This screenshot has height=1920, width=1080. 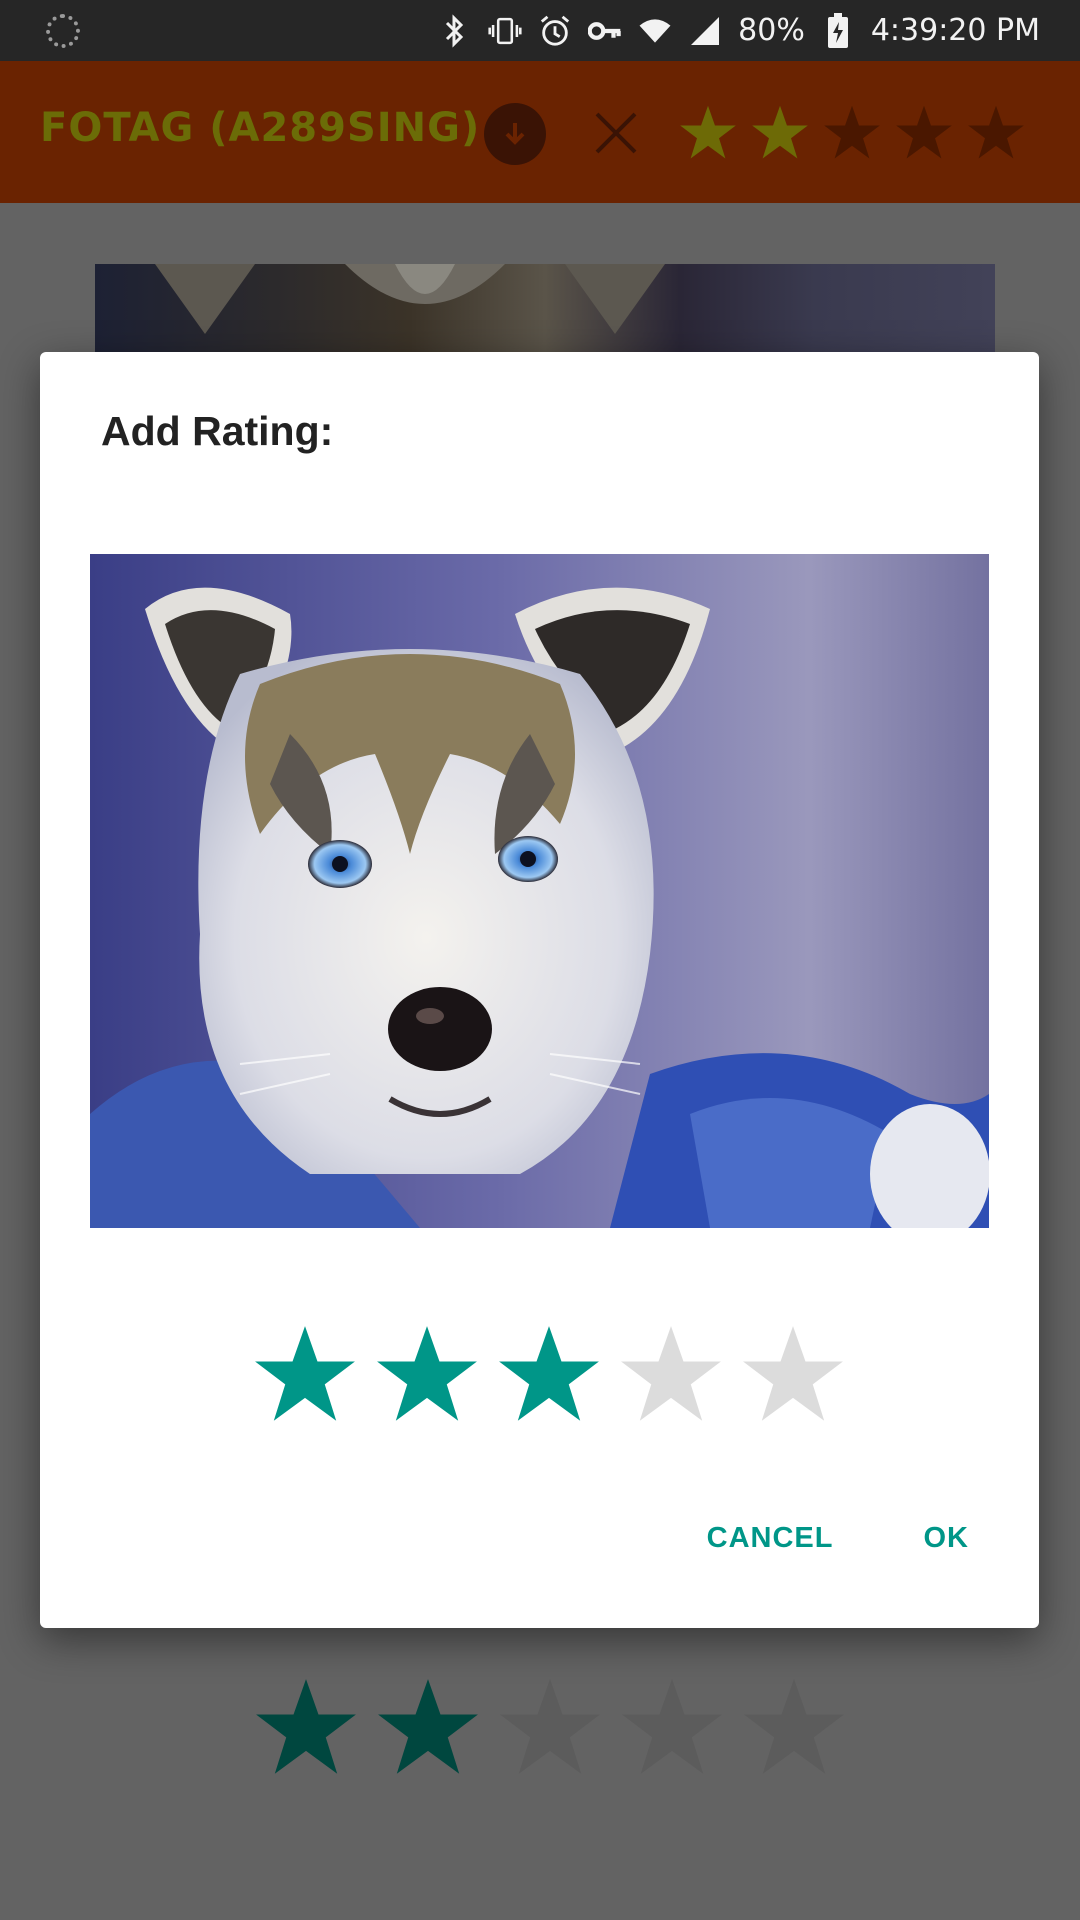 I want to click on cancel-button: CANCEL, so click(x=770, y=1538).